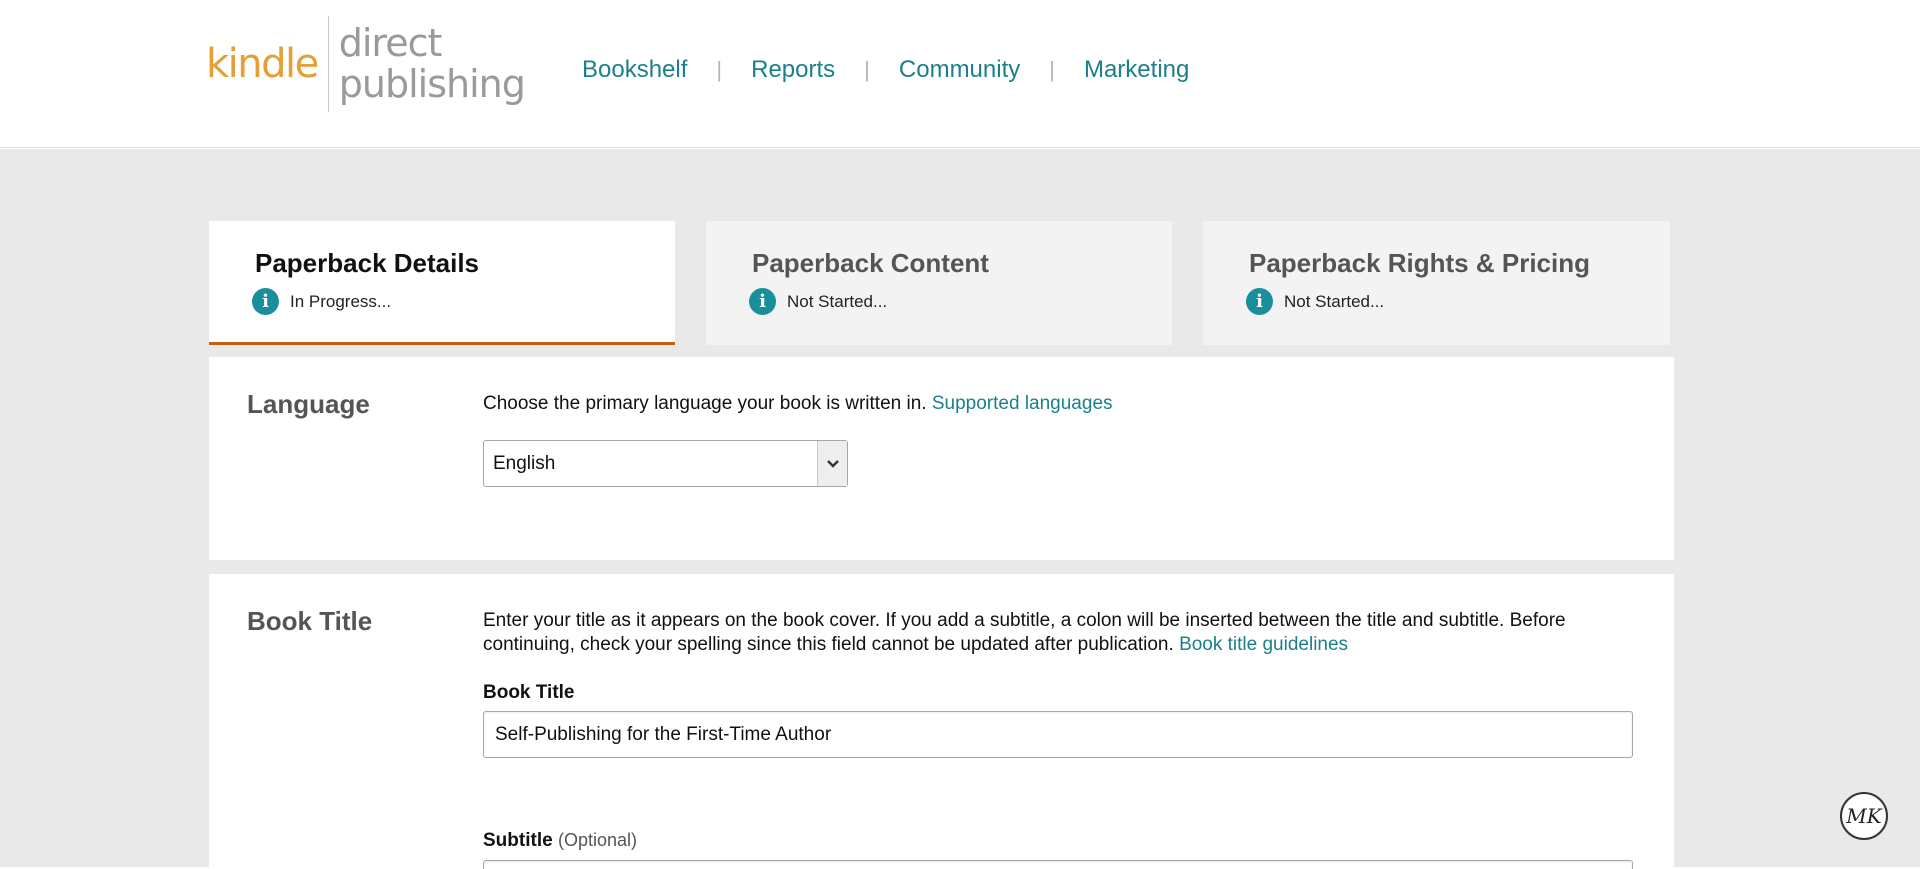 The height and width of the screenshot is (869, 1920). I want to click on tab-title: Paperback Details, so click(367, 263).